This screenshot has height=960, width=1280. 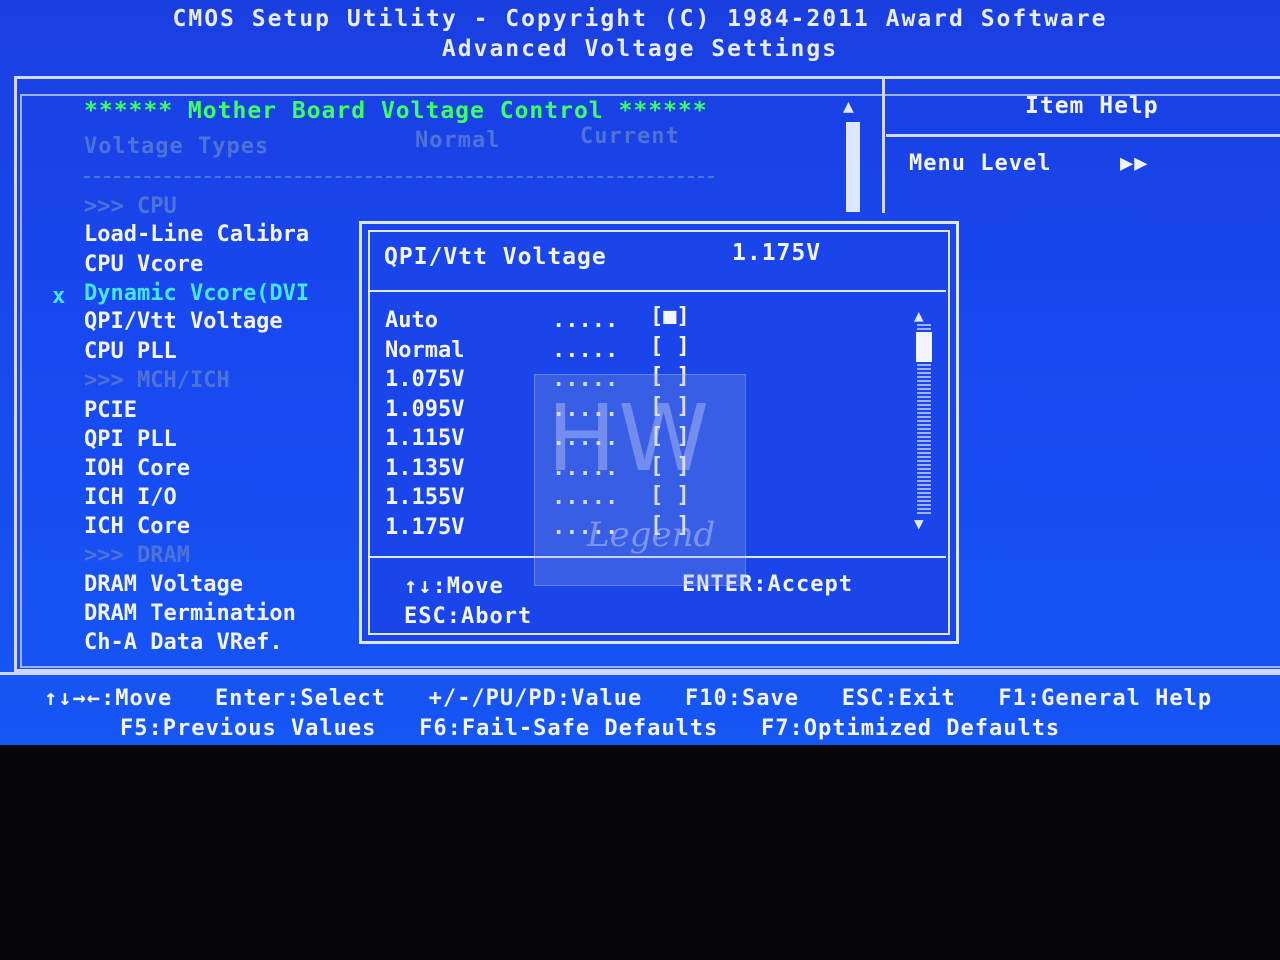 I want to click on group-mch-ich: >>> MCH/ICH, so click(x=157, y=380).